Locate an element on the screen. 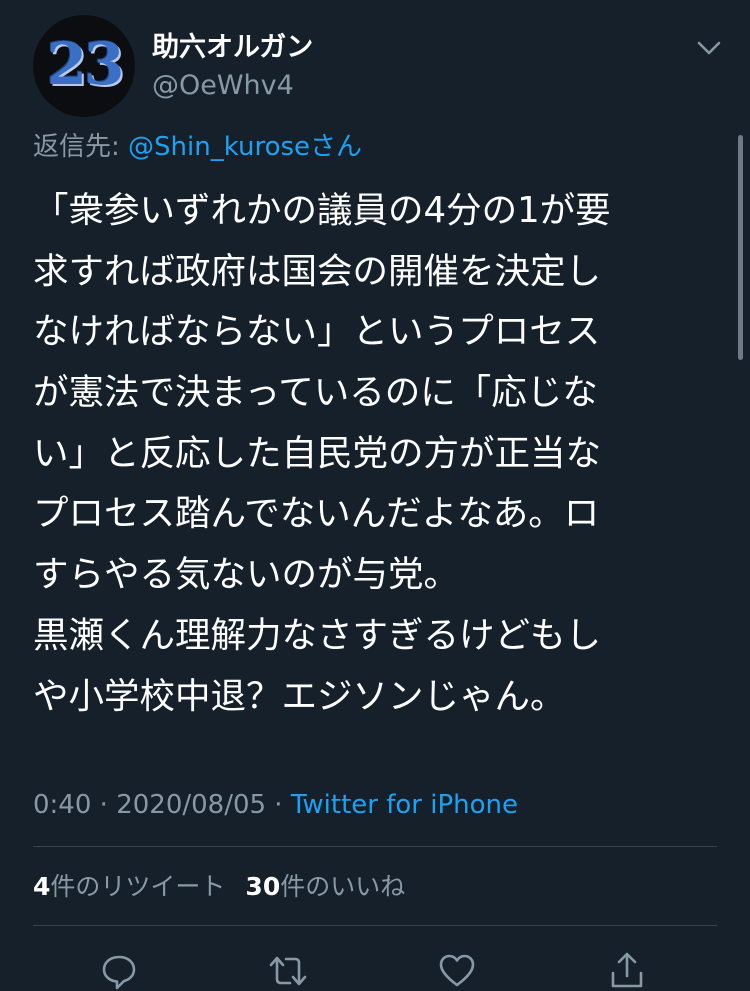 This screenshot has width=750, height=991. tweet-time: 0:40 is located at coordinates (62, 805).